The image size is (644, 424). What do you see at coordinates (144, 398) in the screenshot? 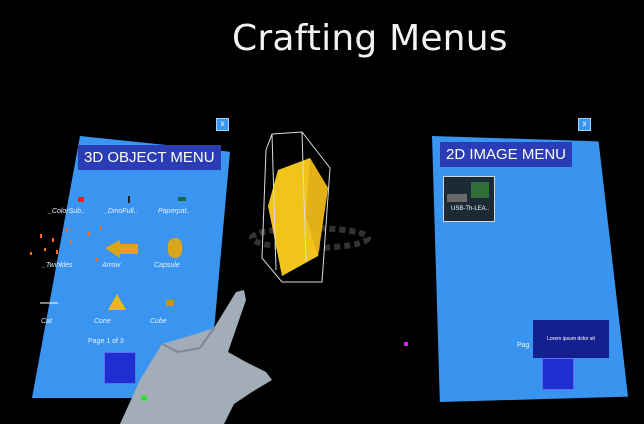
I see `hand-indicator` at bounding box center [144, 398].